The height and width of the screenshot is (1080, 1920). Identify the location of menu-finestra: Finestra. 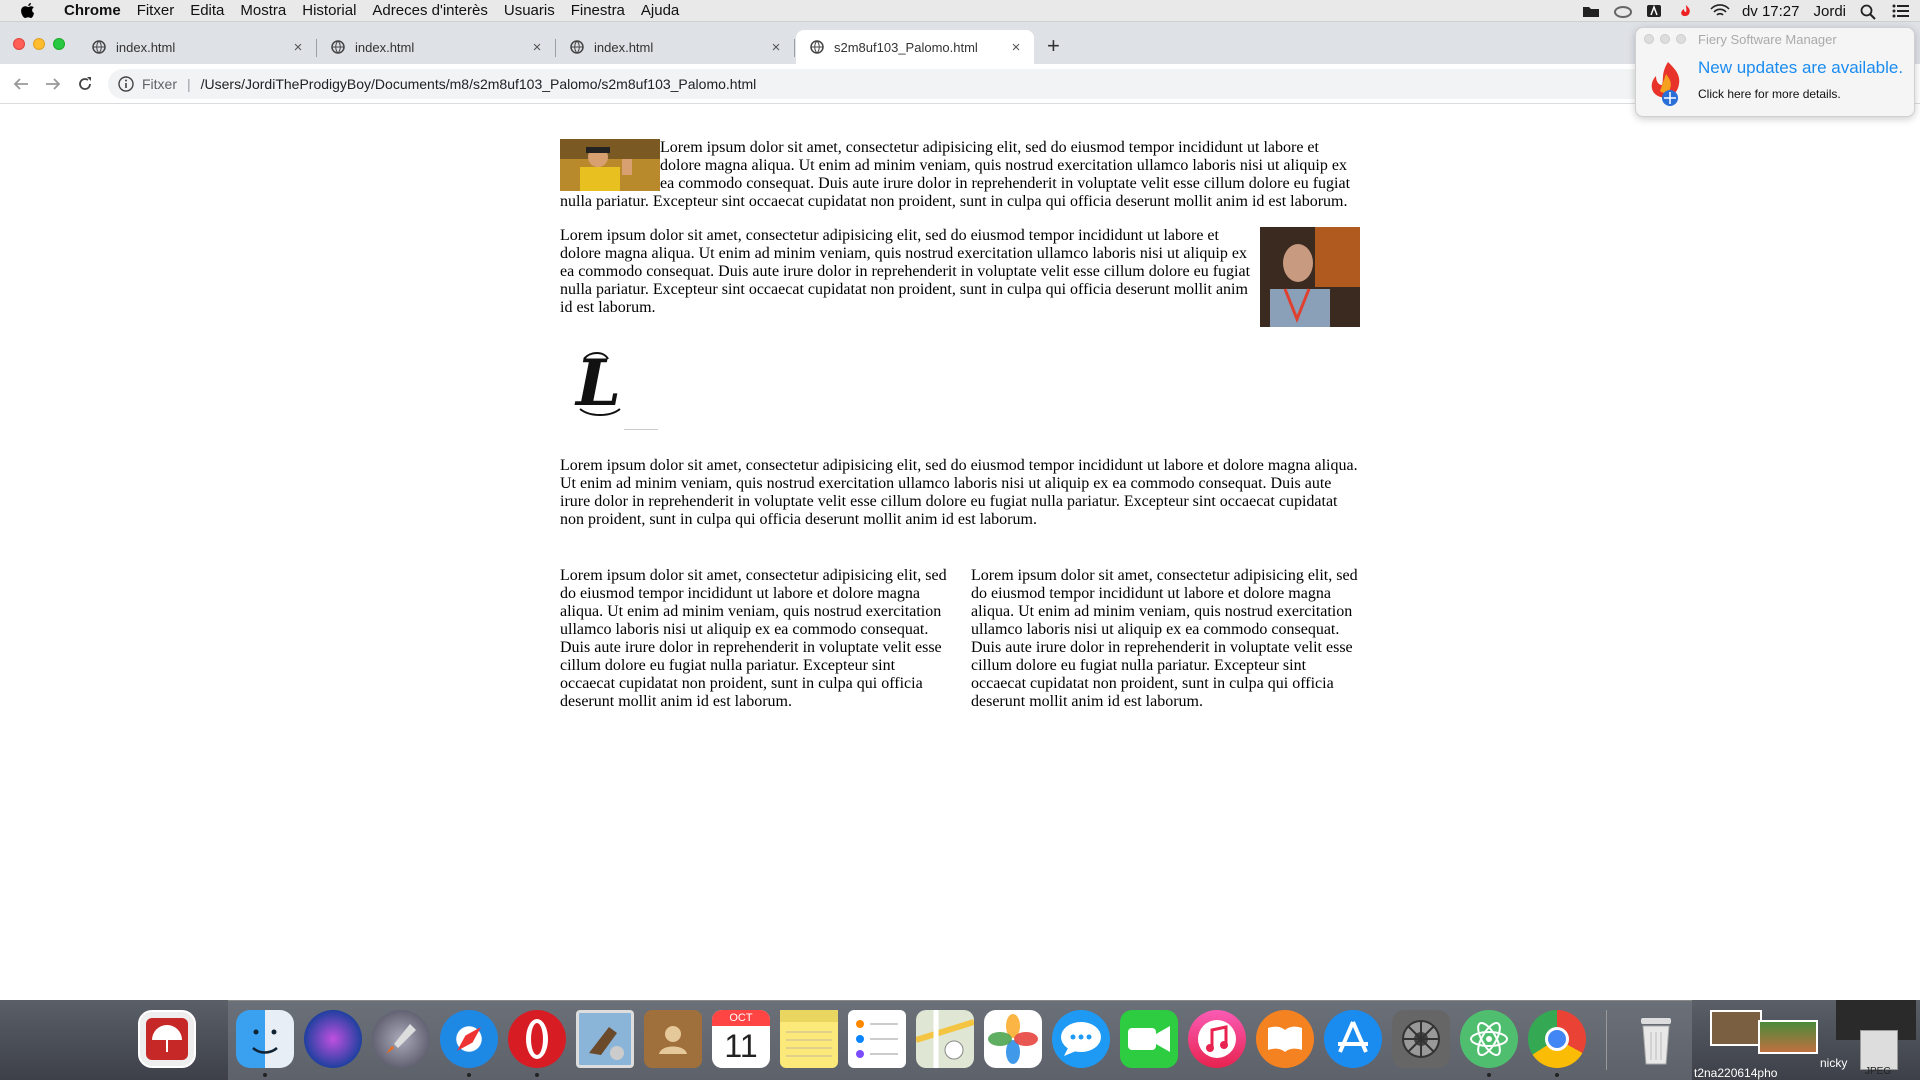
(598, 10).